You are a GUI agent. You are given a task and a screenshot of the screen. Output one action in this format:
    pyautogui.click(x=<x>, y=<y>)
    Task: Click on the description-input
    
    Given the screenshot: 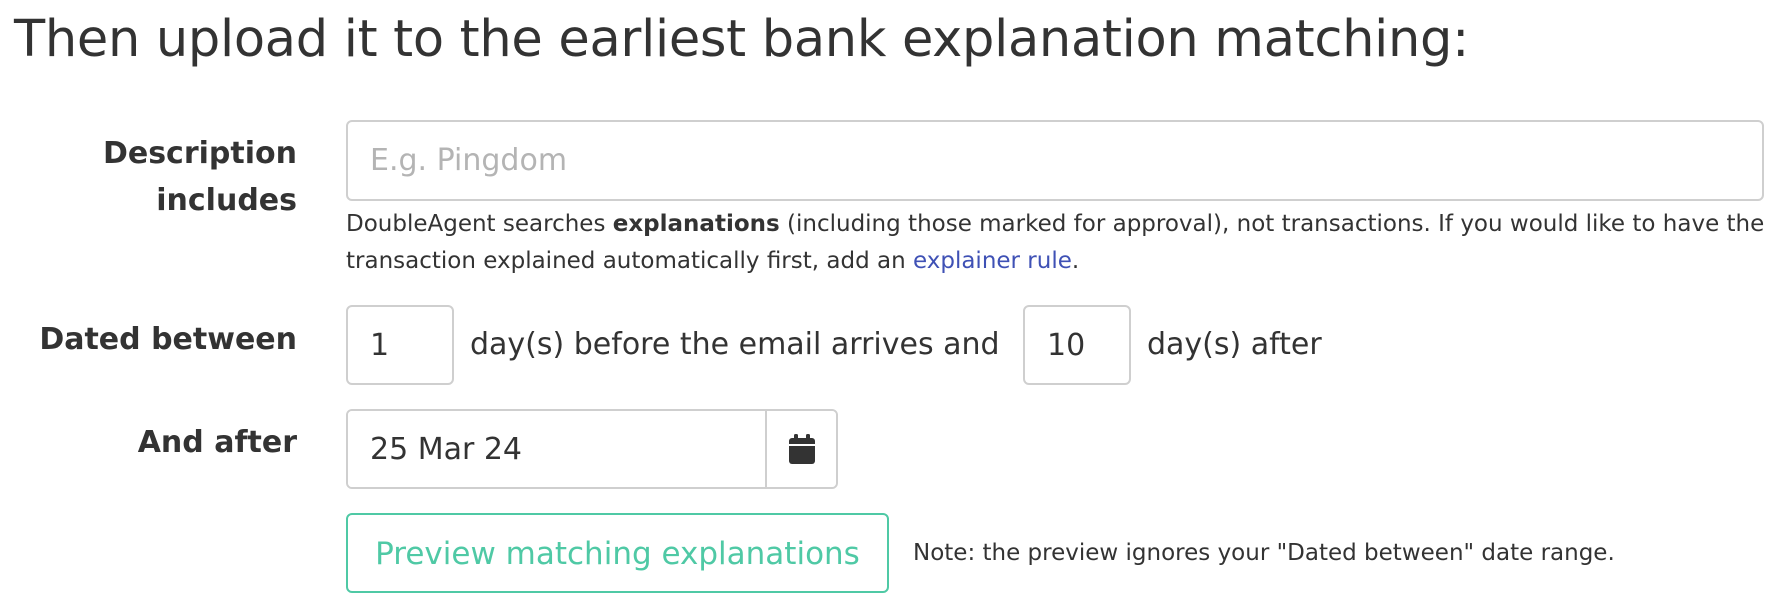 What is the action you would take?
    pyautogui.click(x=1055, y=160)
    